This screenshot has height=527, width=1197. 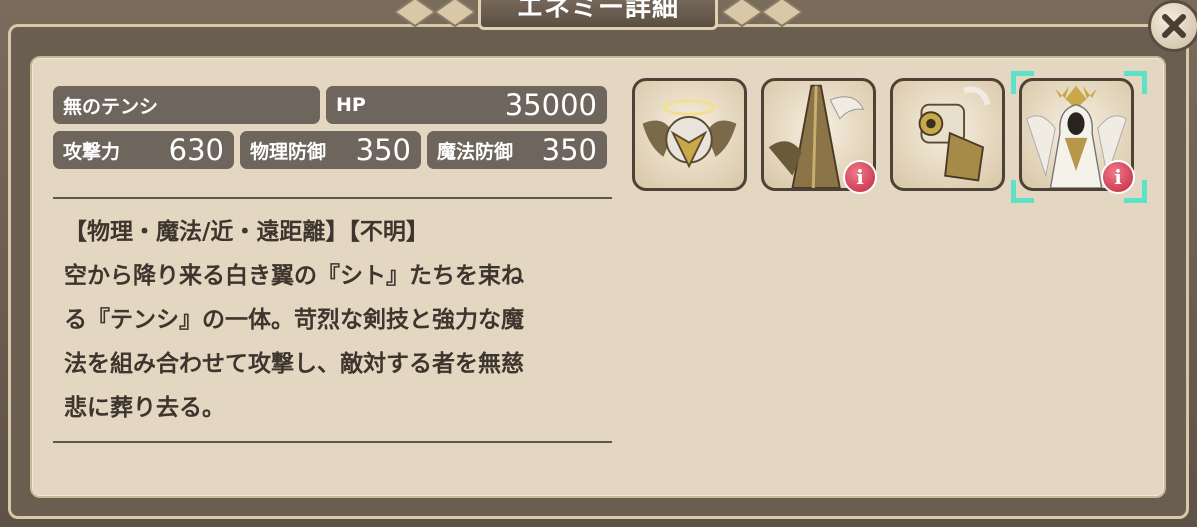 I want to click on description-line: 法を組み合わせて攻撃し、敵対する者を無慈, so click(x=294, y=364).